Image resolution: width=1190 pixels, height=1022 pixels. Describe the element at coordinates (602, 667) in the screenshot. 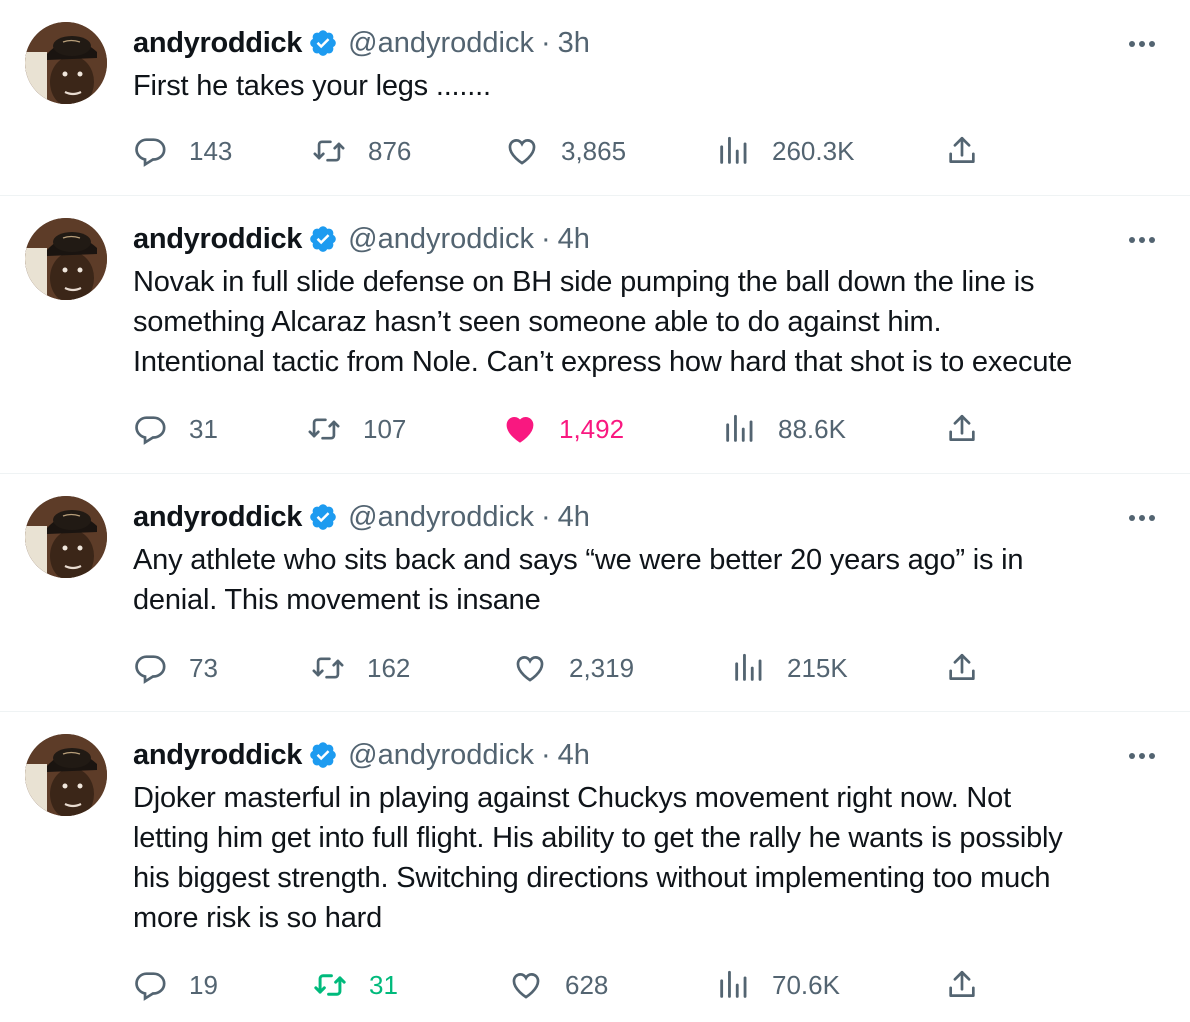

I see `like-count: 2,319` at that location.